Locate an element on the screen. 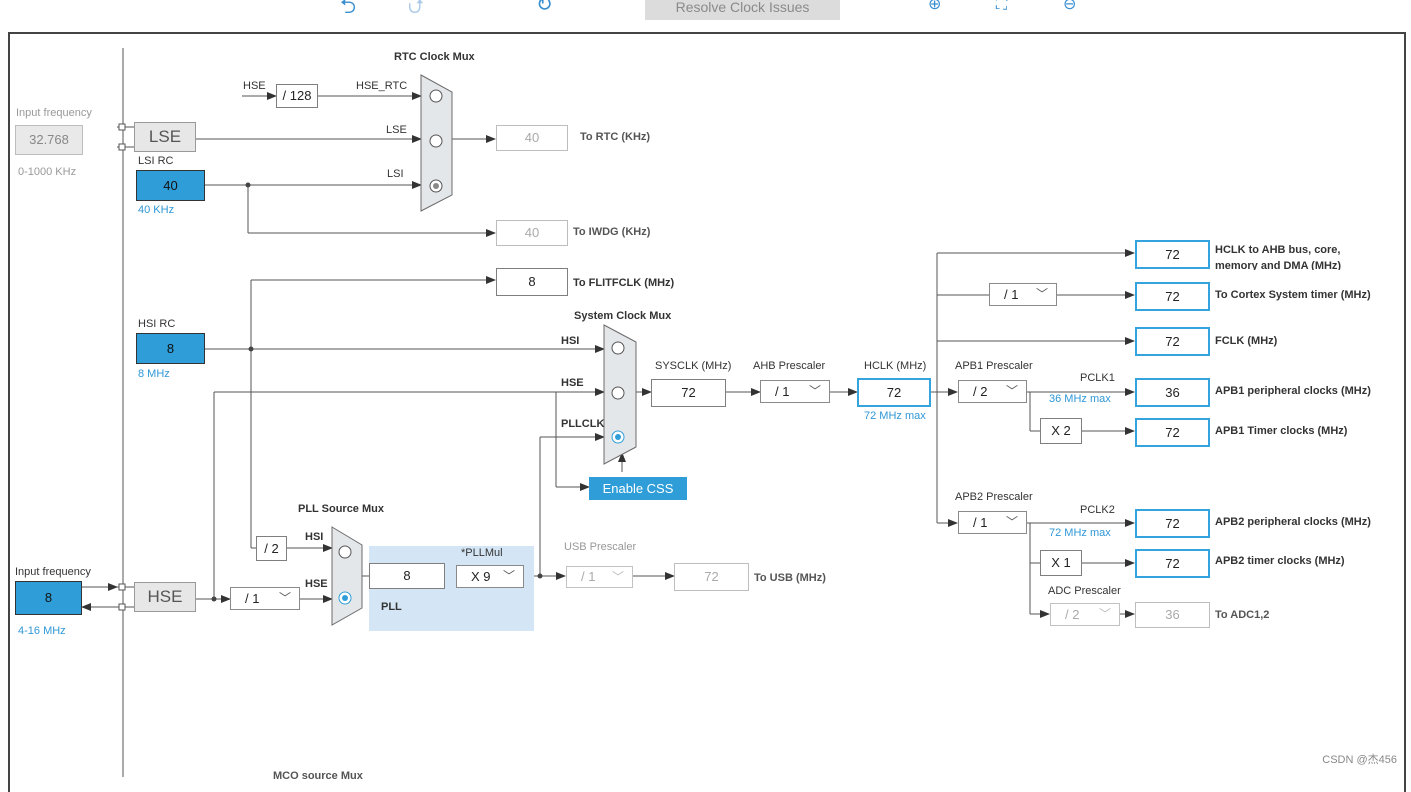  apb1-timer-multiplier: X 2 is located at coordinates (1061, 431).